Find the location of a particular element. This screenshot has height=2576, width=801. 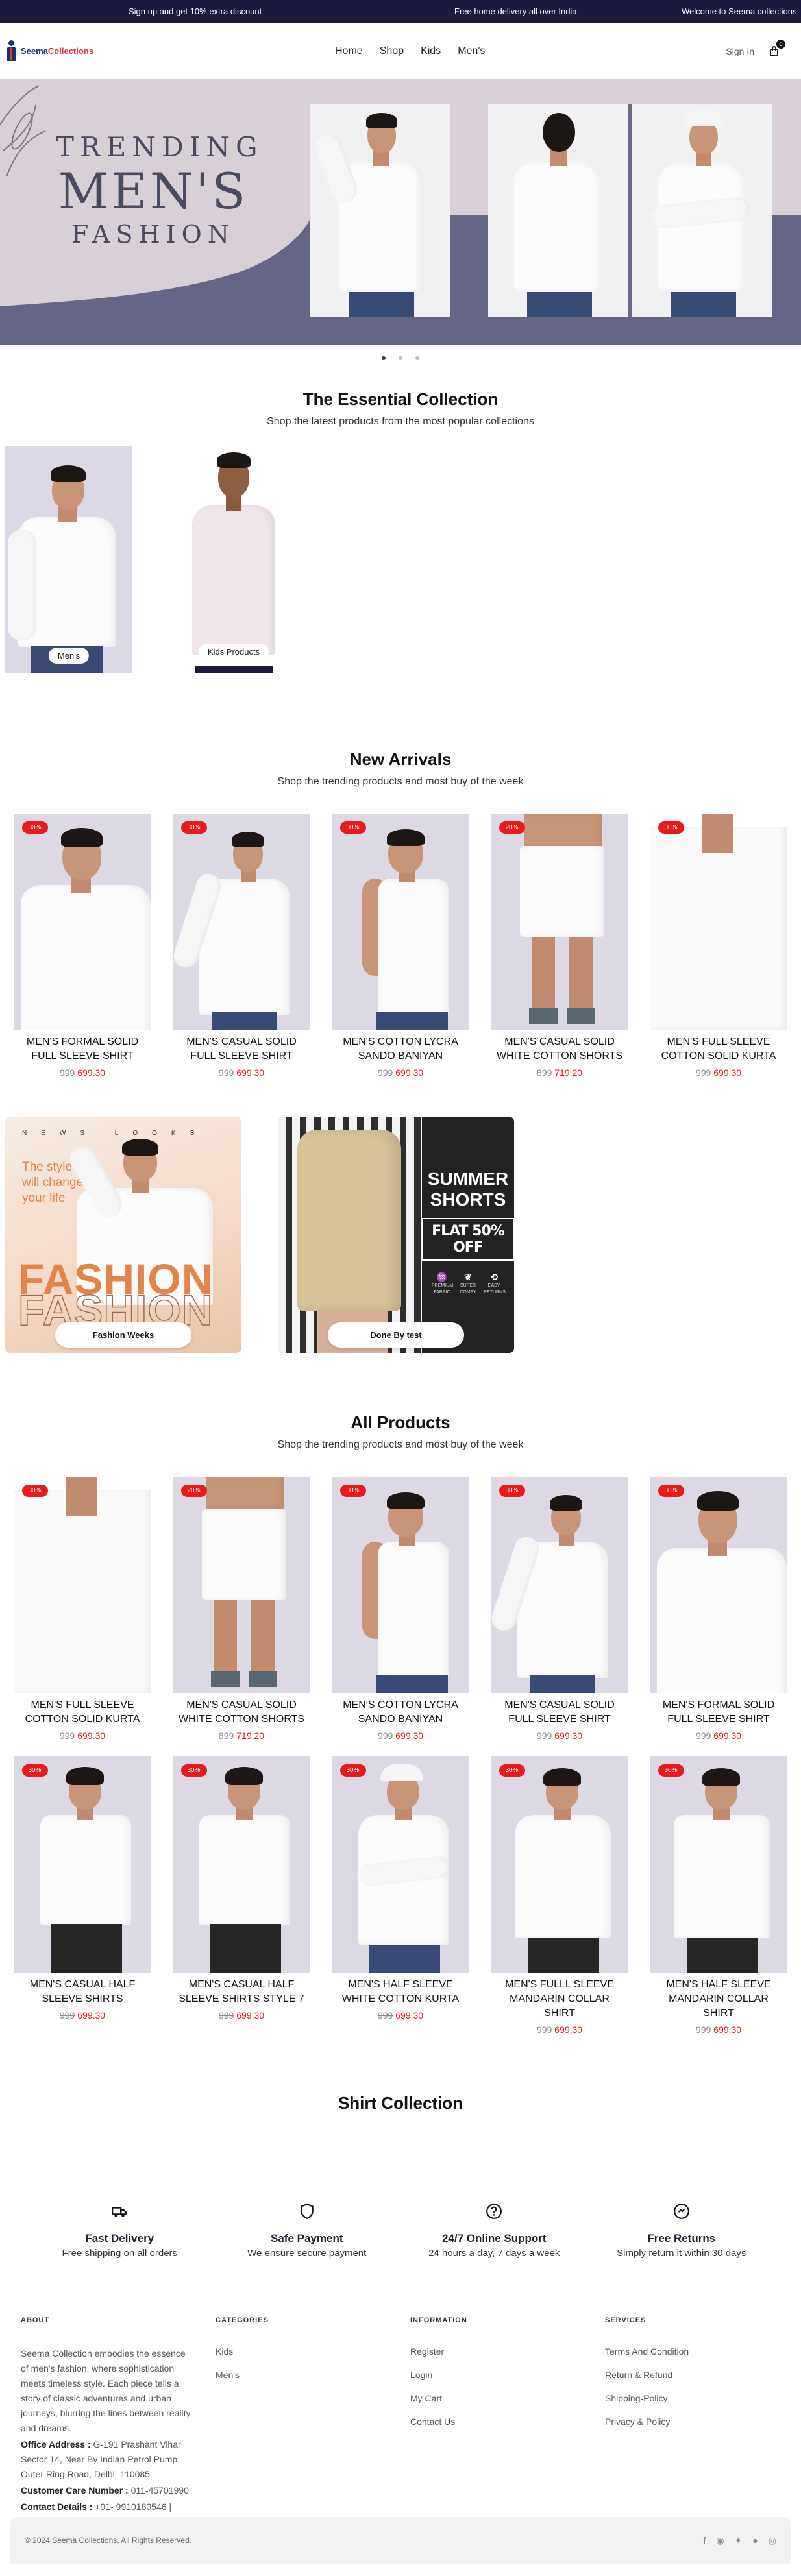

nav-mens: Men's is located at coordinates (471, 51).